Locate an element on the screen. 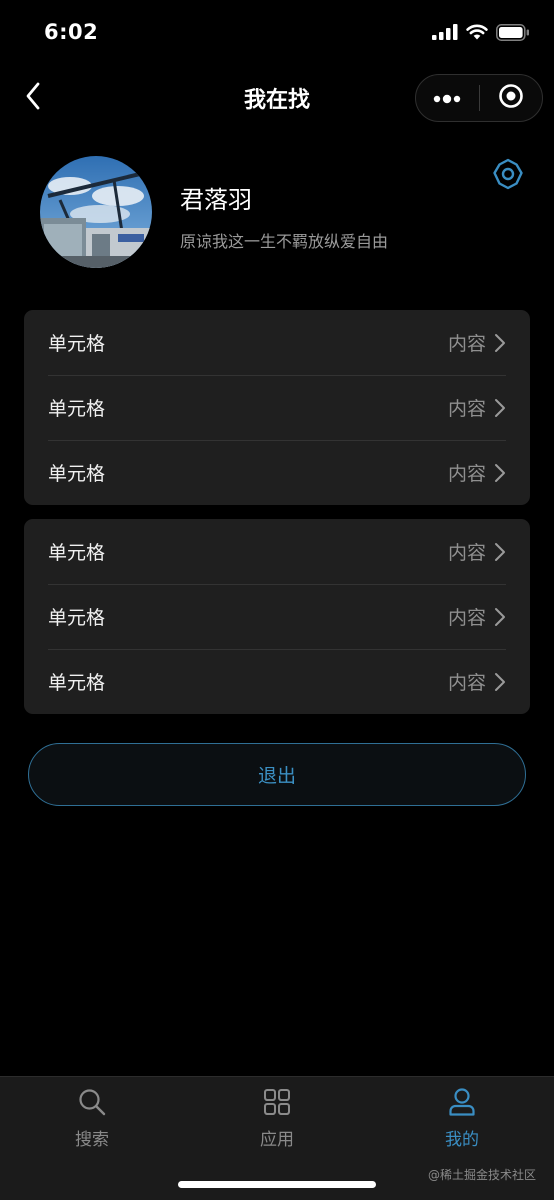 The height and width of the screenshot is (1200, 554). tab-apps: 应用 is located at coordinates (277, 1119).